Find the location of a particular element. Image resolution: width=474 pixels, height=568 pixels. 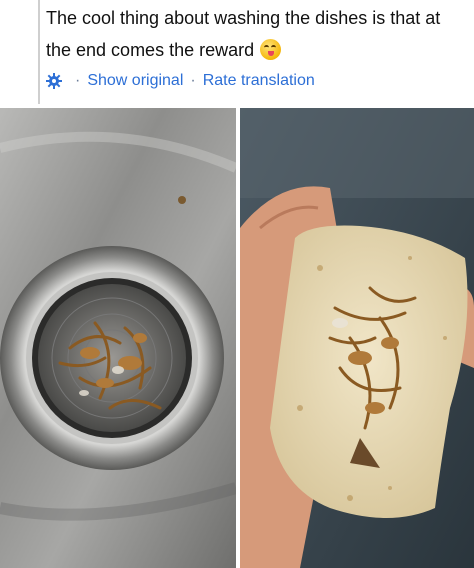

gear-icon is located at coordinates (54, 81).